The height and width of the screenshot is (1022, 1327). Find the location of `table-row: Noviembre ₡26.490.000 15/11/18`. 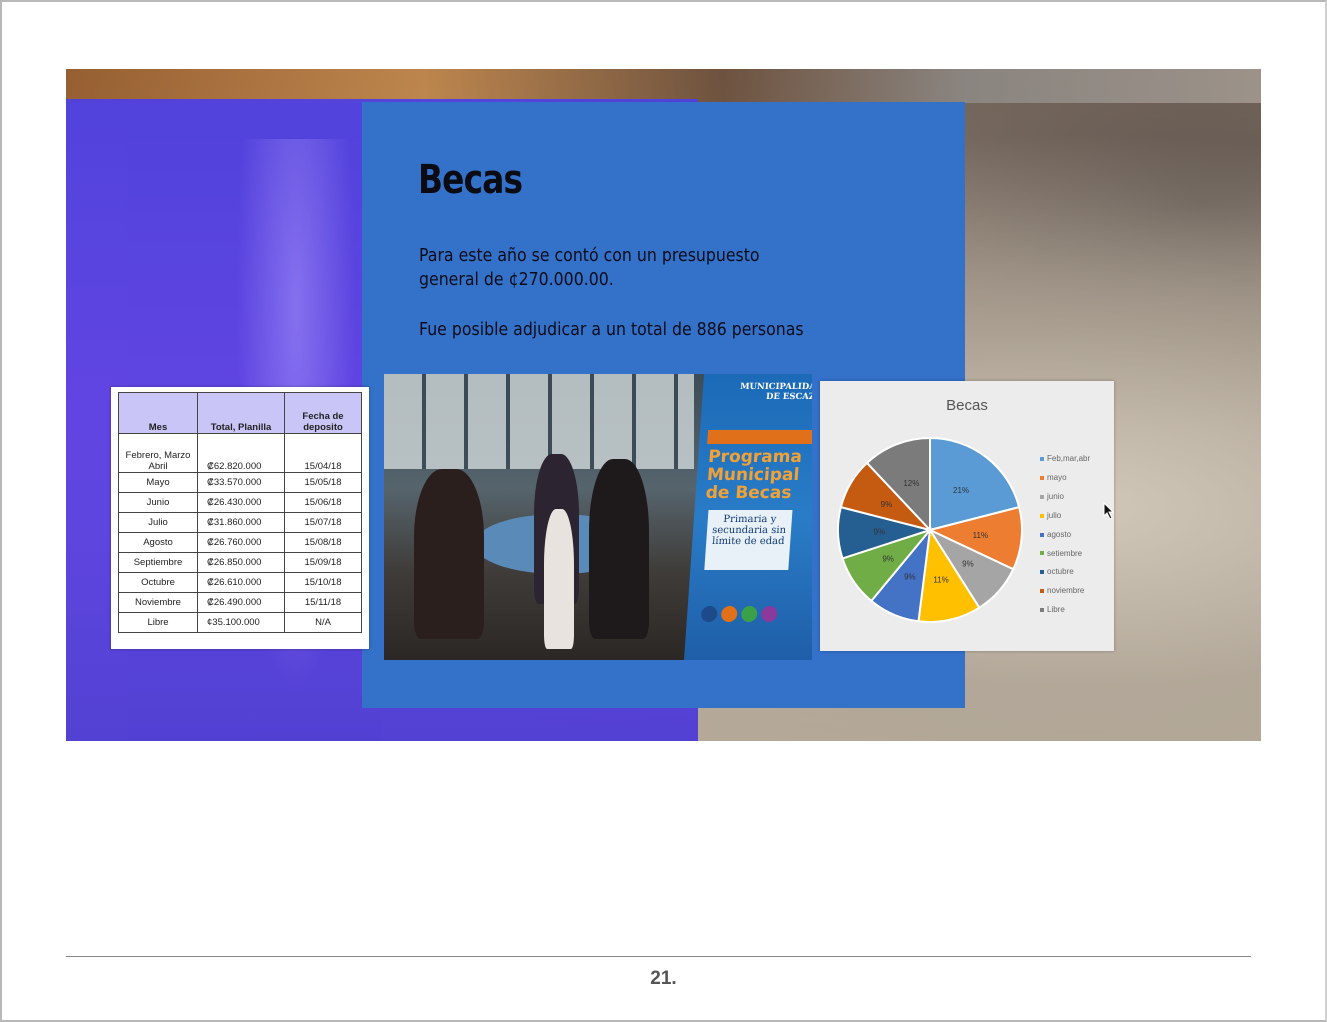

table-row: Noviembre ₡26.490.000 15/11/18 is located at coordinates (240, 602).